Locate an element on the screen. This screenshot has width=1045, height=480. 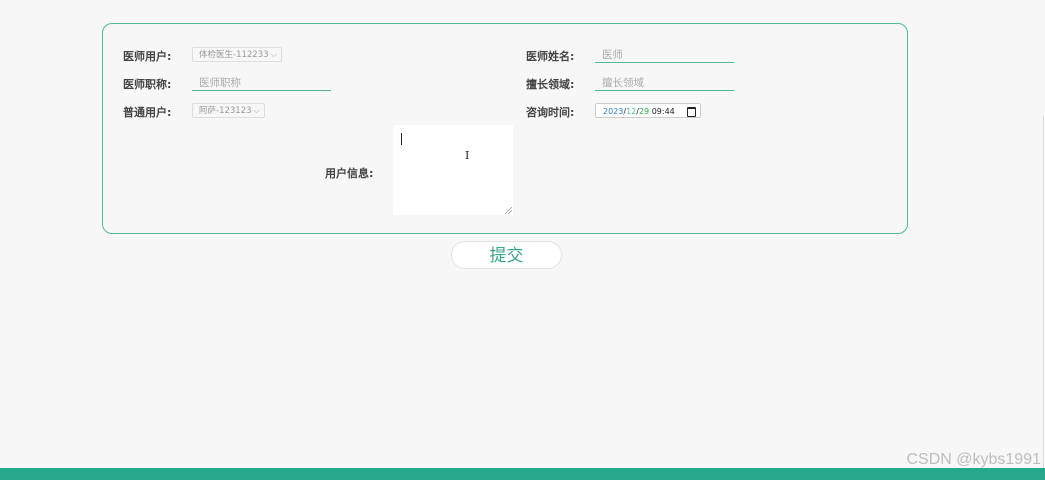
consult-time-picker: 2023/12/29 09:44 is located at coordinates (648, 110).